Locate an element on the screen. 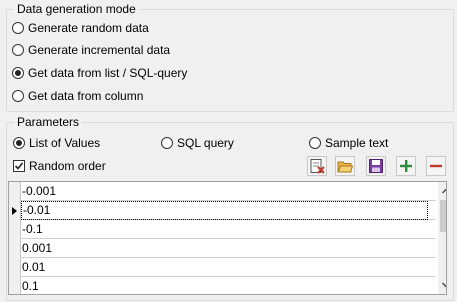 Image resolution: width=457 pixels, height=302 pixels. radio-label: Get data from list / SQL-query is located at coordinates (108, 73).